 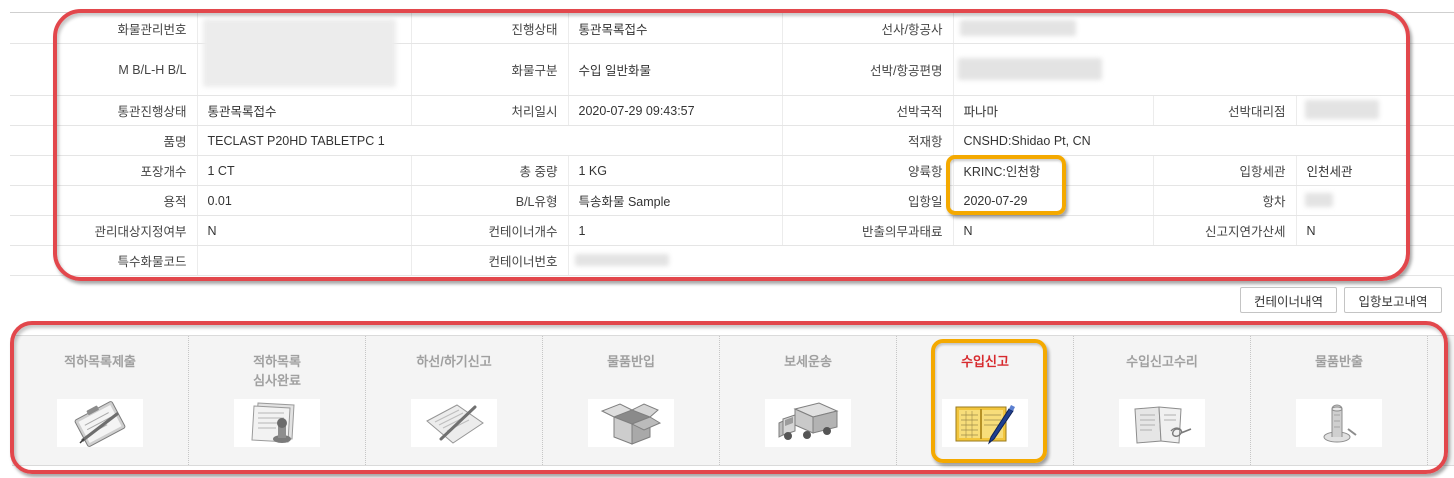 What do you see at coordinates (1162, 423) in the screenshot?
I see `document-stamp-icon` at bounding box center [1162, 423].